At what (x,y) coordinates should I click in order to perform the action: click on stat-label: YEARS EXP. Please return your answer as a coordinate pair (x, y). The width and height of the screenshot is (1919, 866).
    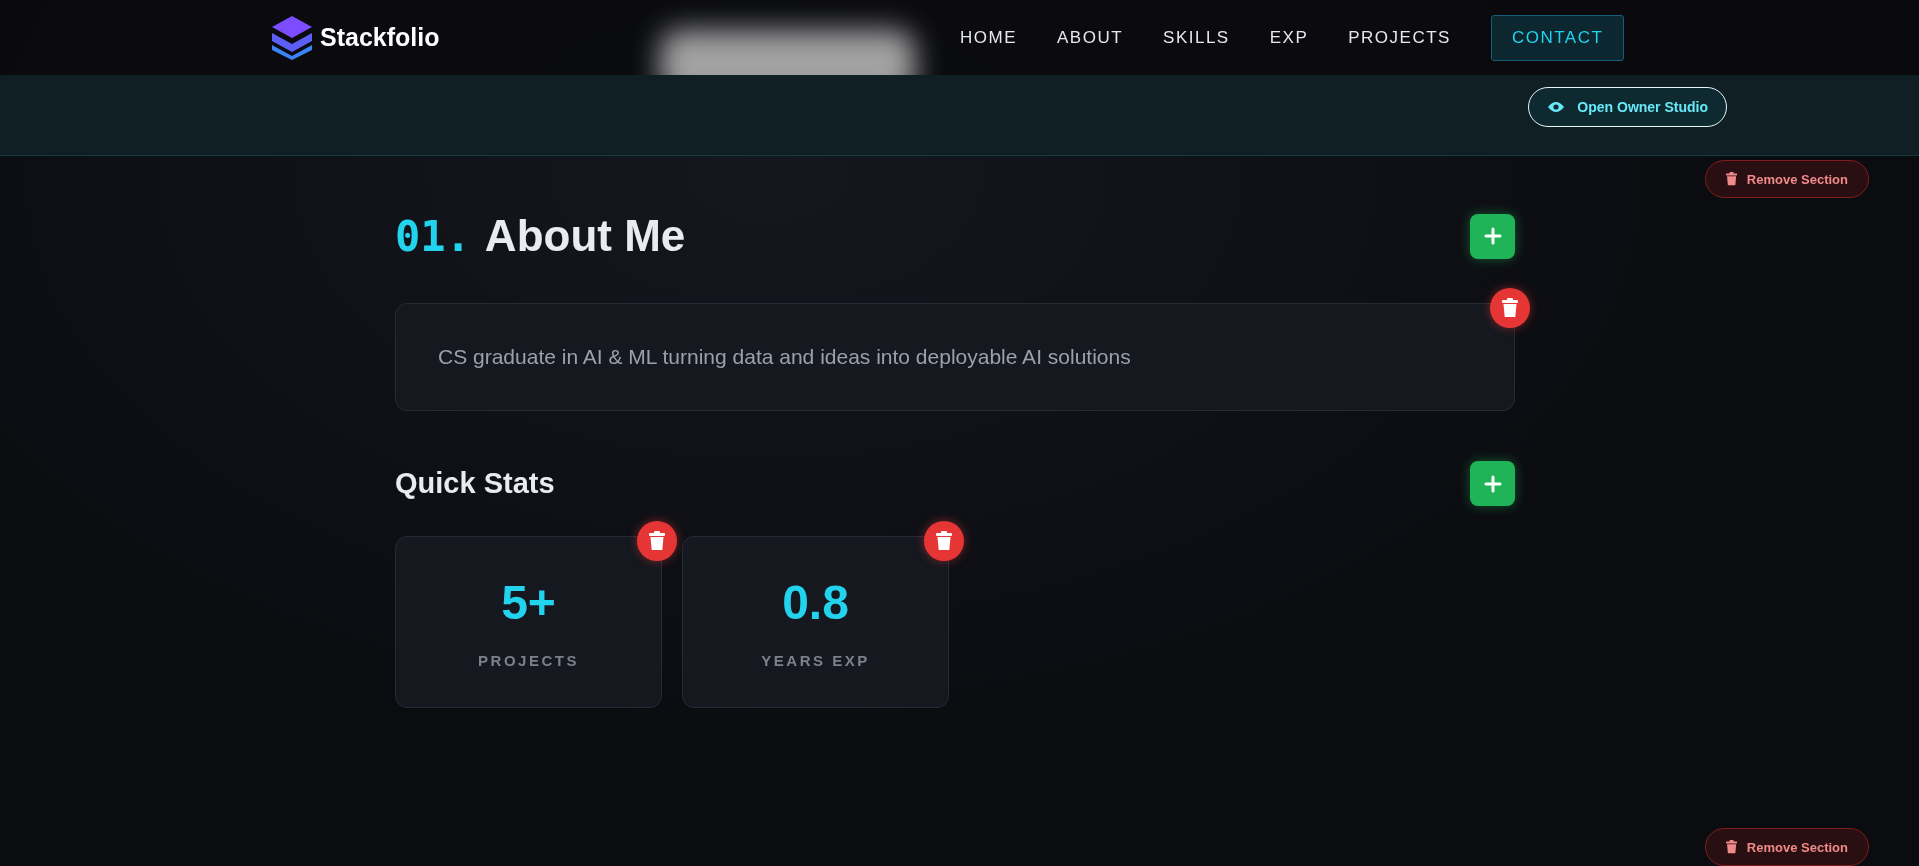
    Looking at the image, I should click on (815, 660).